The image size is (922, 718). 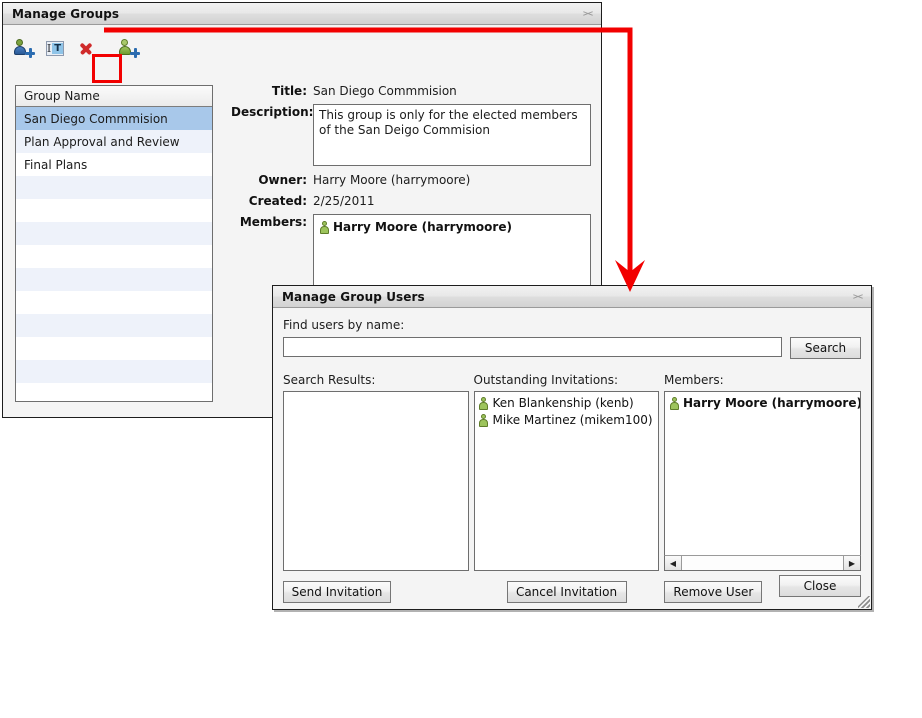 I want to click on invitation-list-item: Ken Blankenship (kenb), so click(x=567, y=403).